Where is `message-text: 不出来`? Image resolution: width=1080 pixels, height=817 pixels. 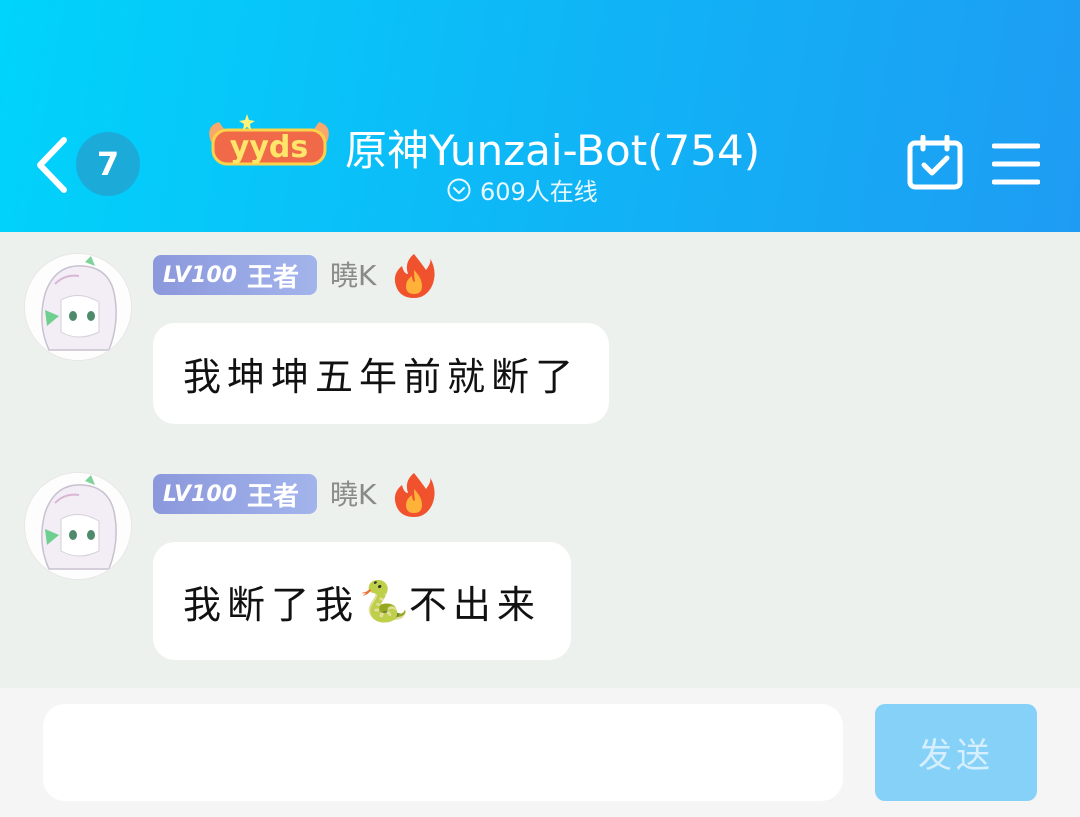
message-text: 不出来 is located at coordinates (474, 604).